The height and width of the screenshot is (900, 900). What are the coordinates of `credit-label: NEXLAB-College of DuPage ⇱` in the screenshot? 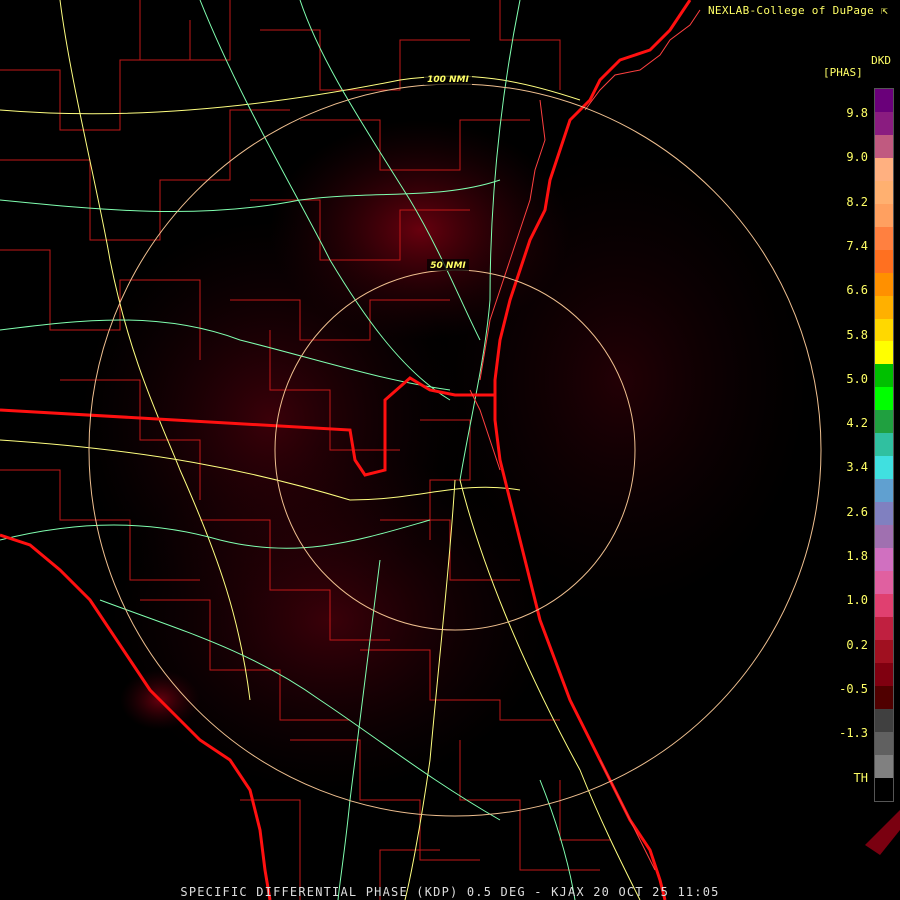 It's located at (797, 10).